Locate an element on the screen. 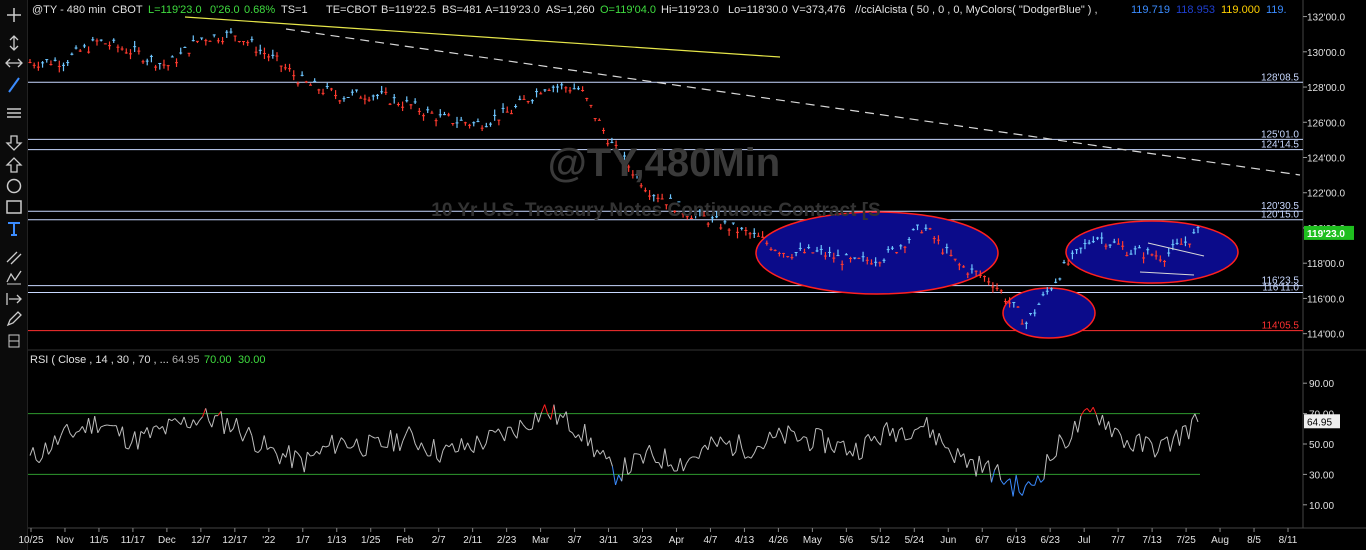 The image size is (1366, 550). header-change: 0'26.0 is located at coordinates (225, 10).